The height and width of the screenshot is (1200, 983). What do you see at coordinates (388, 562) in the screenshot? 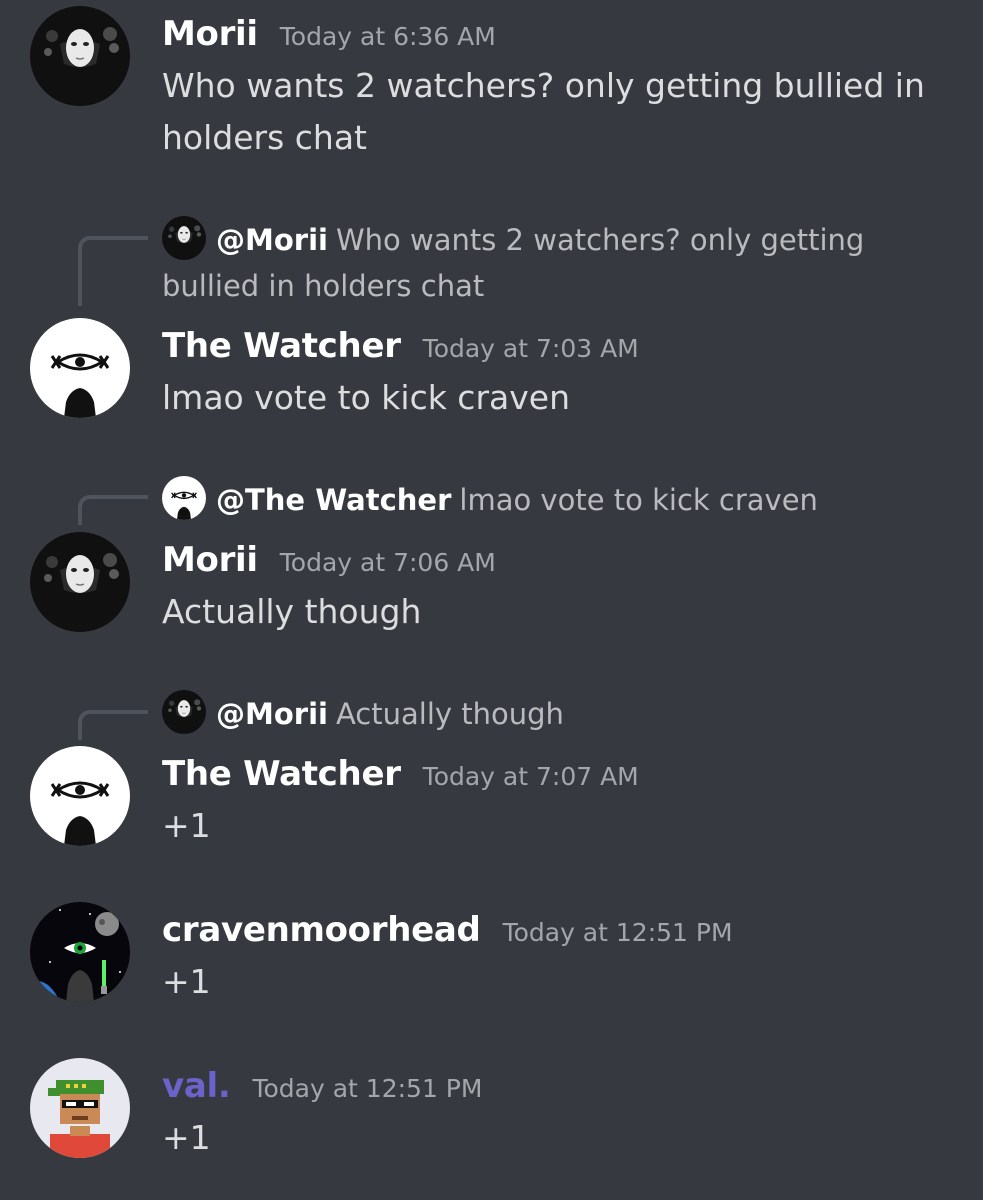
I see `timestamp: Today at 7:06 AM` at bounding box center [388, 562].